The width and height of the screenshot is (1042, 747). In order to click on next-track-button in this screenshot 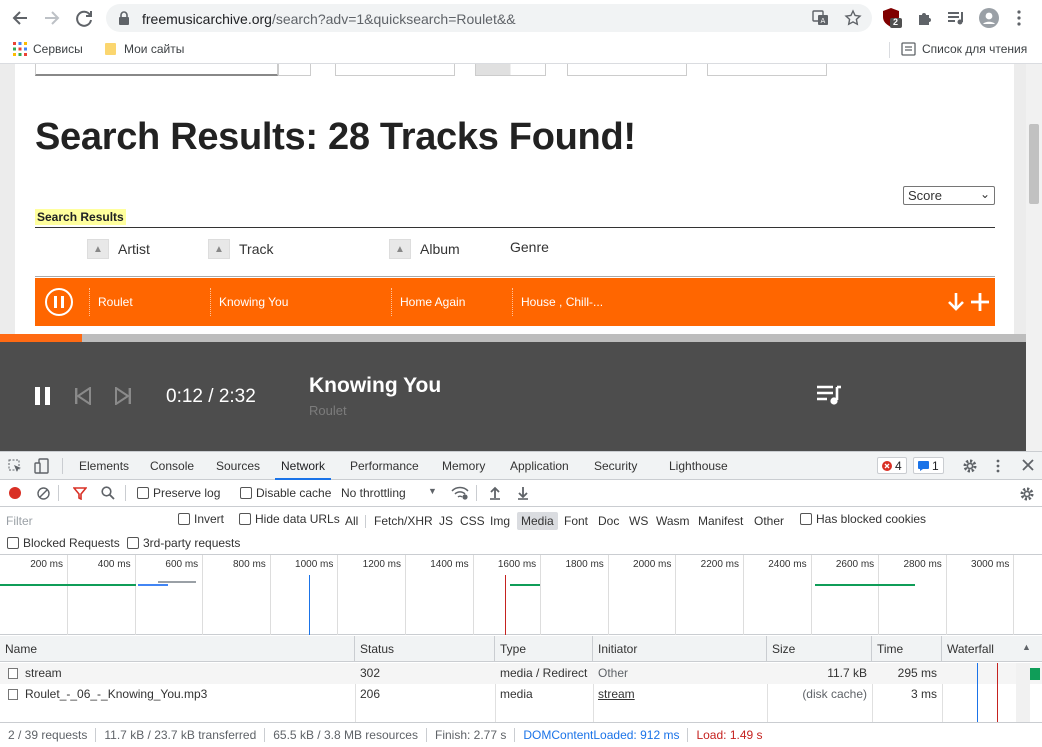, I will do `click(123, 396)`.